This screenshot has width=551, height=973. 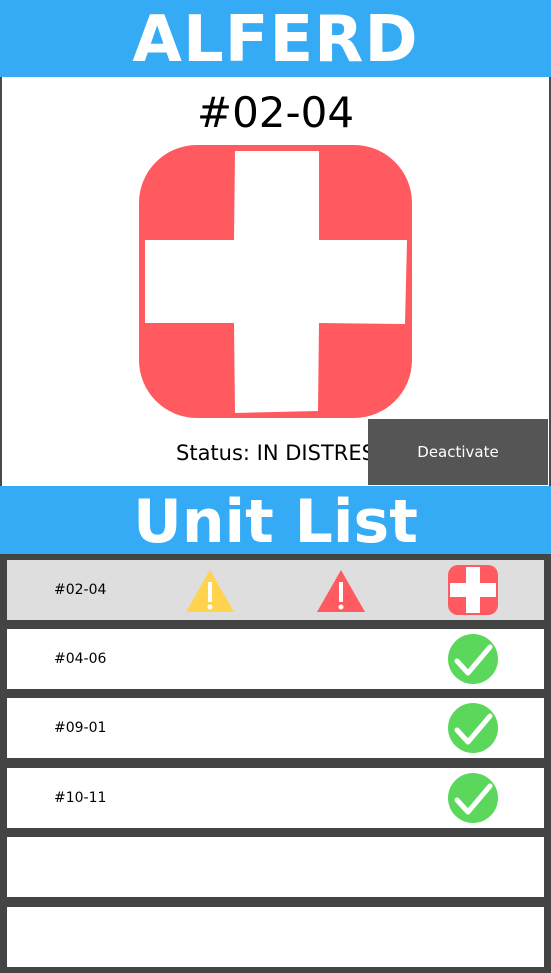 I want to click on status-text: Status: IN DISTRESS, so click(x=282, y=453).